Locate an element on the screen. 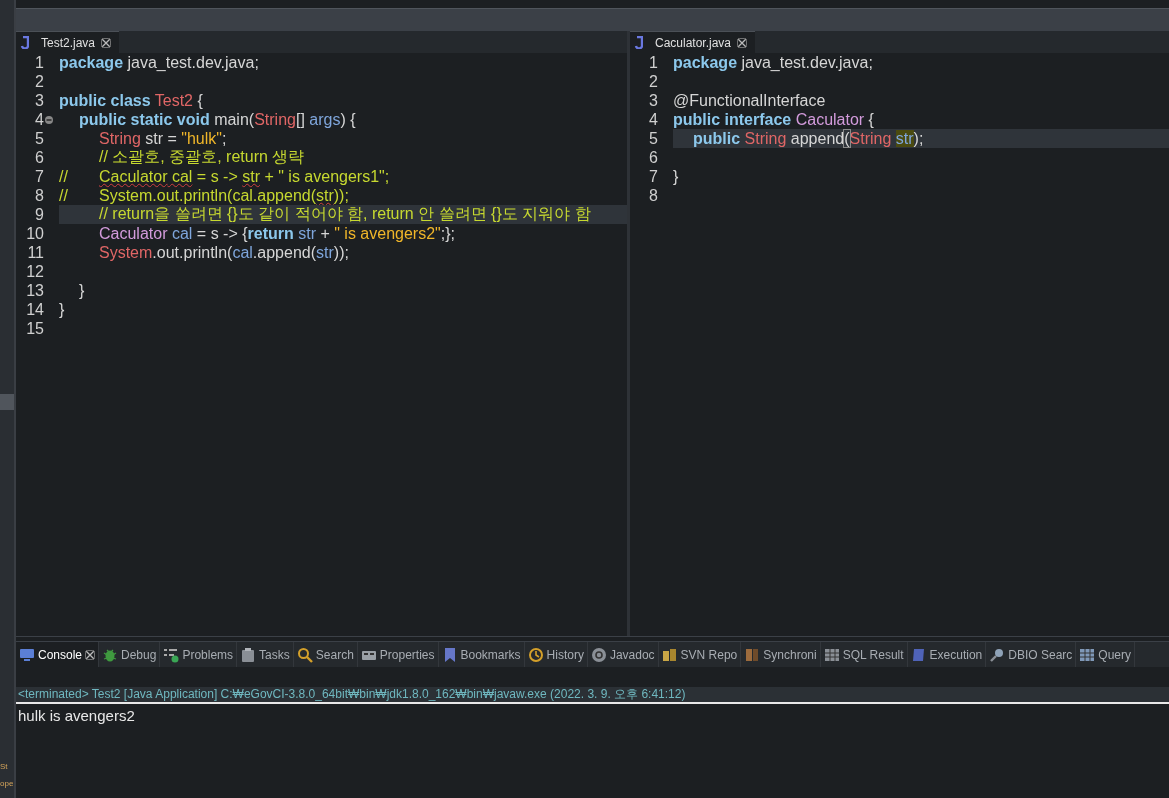  monitor-icon is located at coordinates (27, 654).